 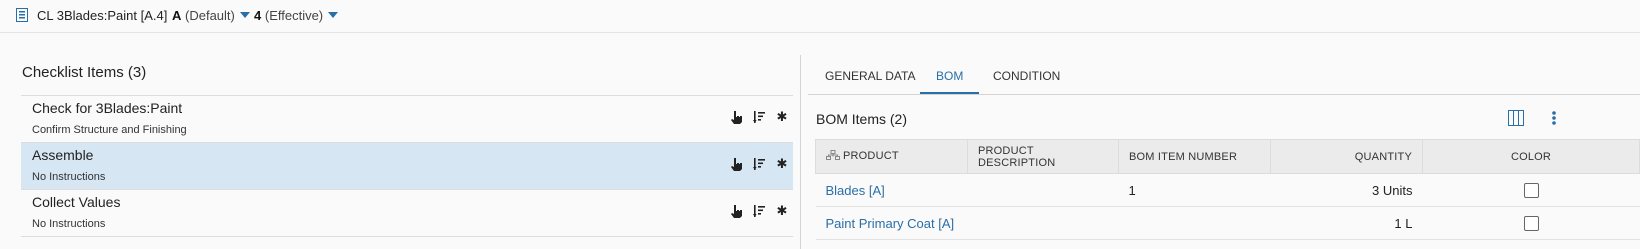 What do you see at coordinates (1194, 156) in the screenshot?
I see `column-header-bom-item-number: BOM ITEM NUMBER` at bounding box center [1194, 156].